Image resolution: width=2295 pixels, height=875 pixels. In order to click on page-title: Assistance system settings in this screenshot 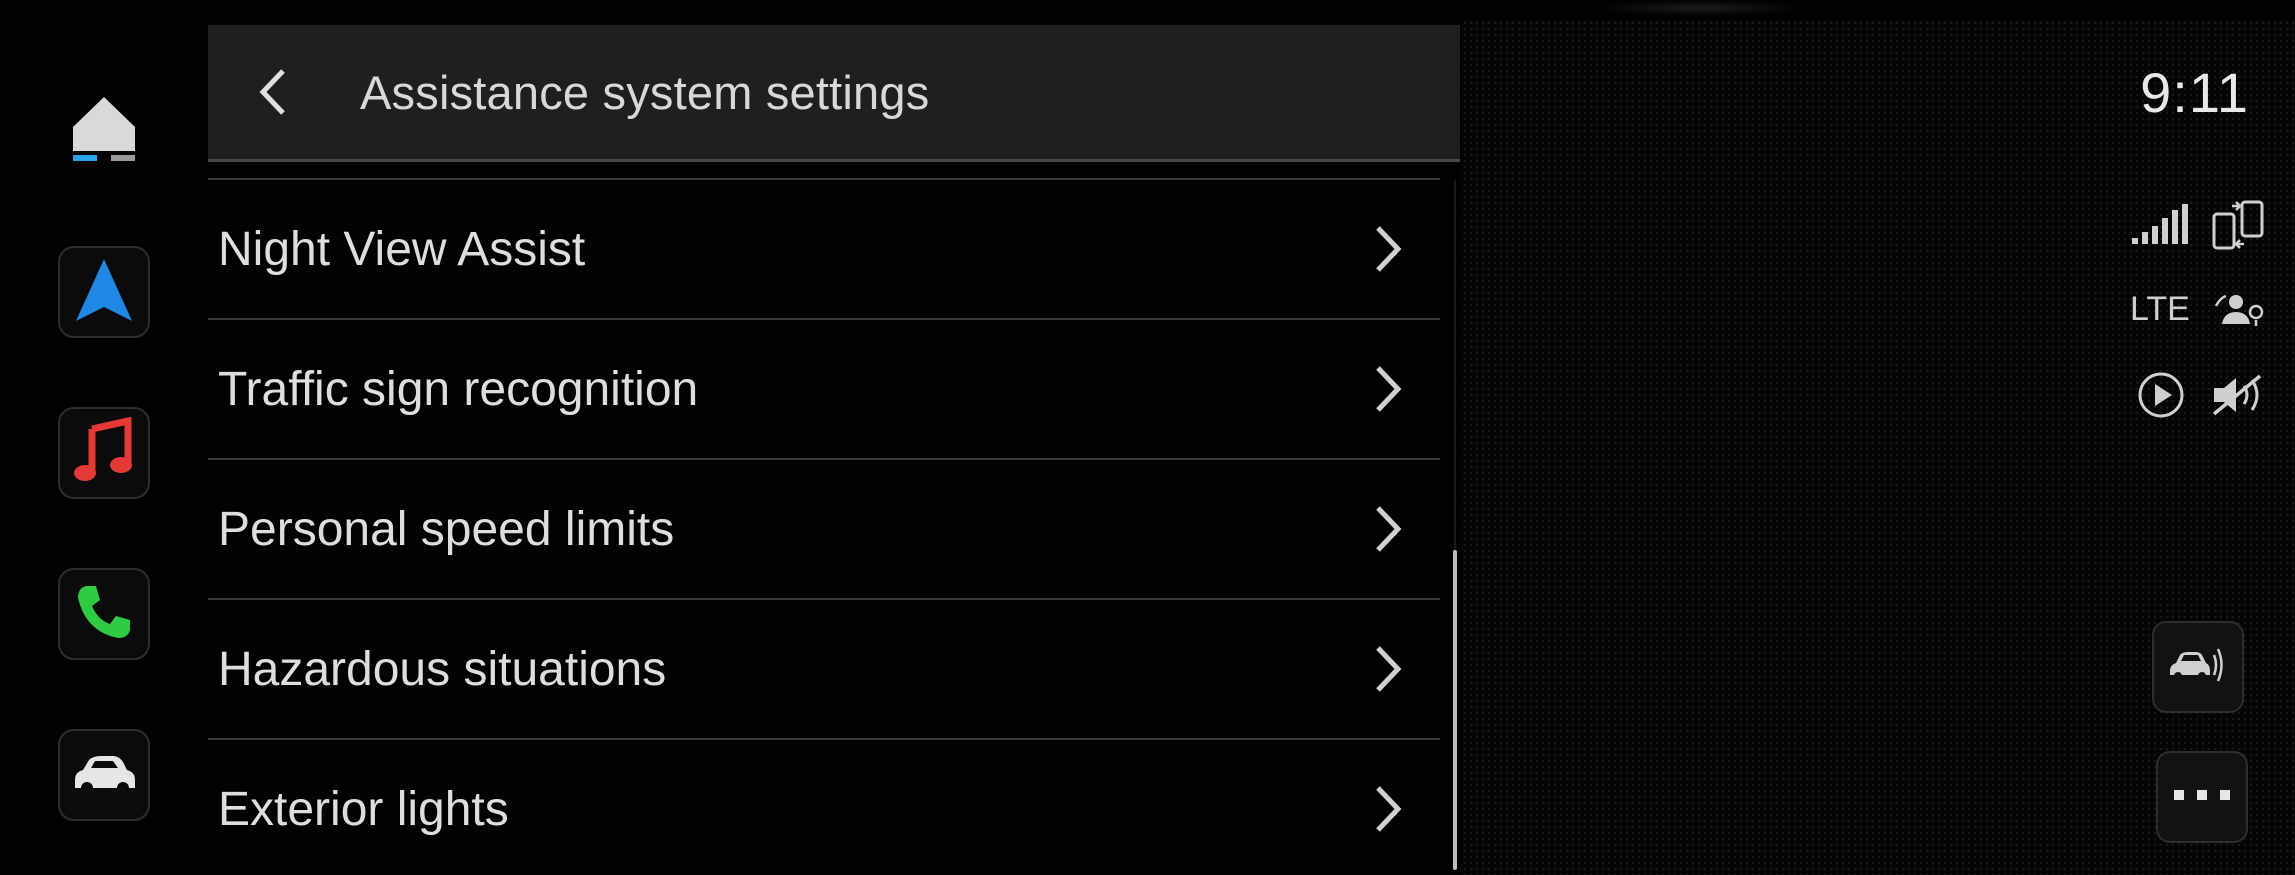, I will do `click(645, 92)`.